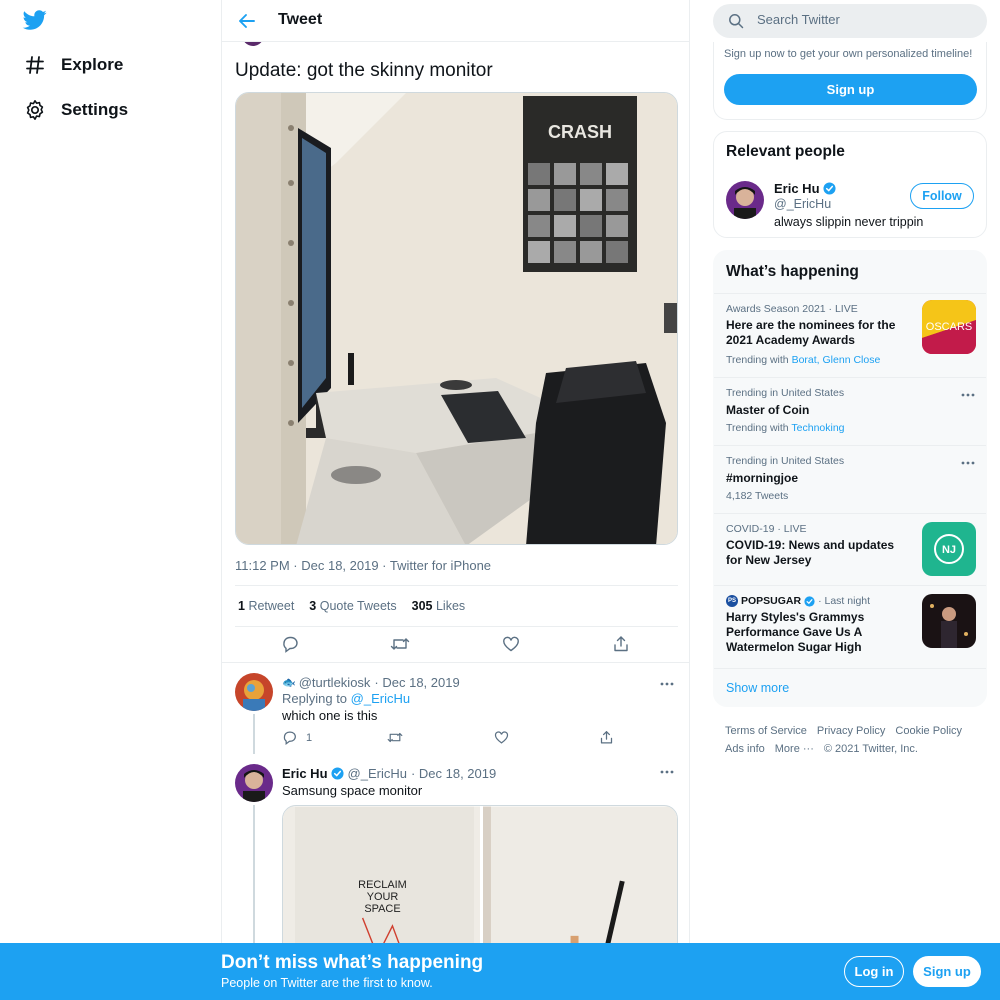 The width and height of the screenshot is (1000, 1000). Describe the element at coordinates (382, 885) in the screenshot. I see `poster-line-1: RECLAIM` at that location.